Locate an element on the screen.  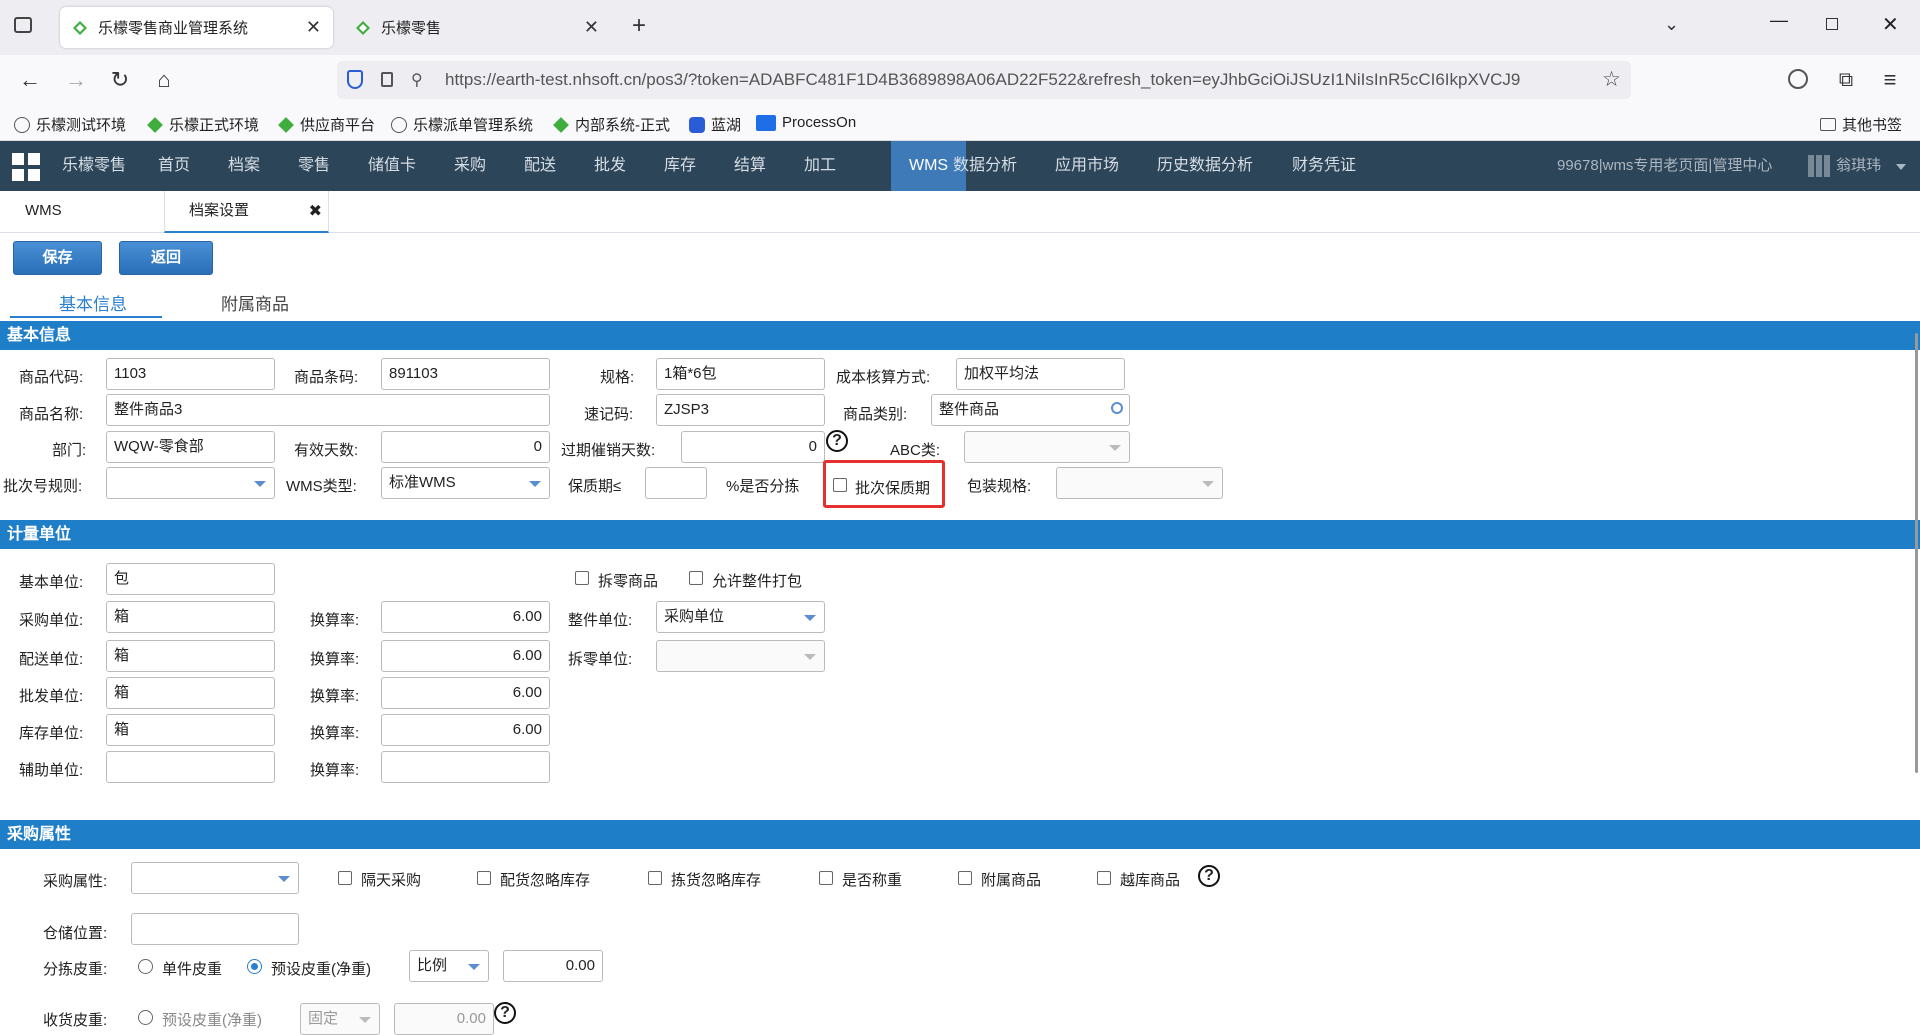
pack-spec-select is located at coordinates (1139, 483).